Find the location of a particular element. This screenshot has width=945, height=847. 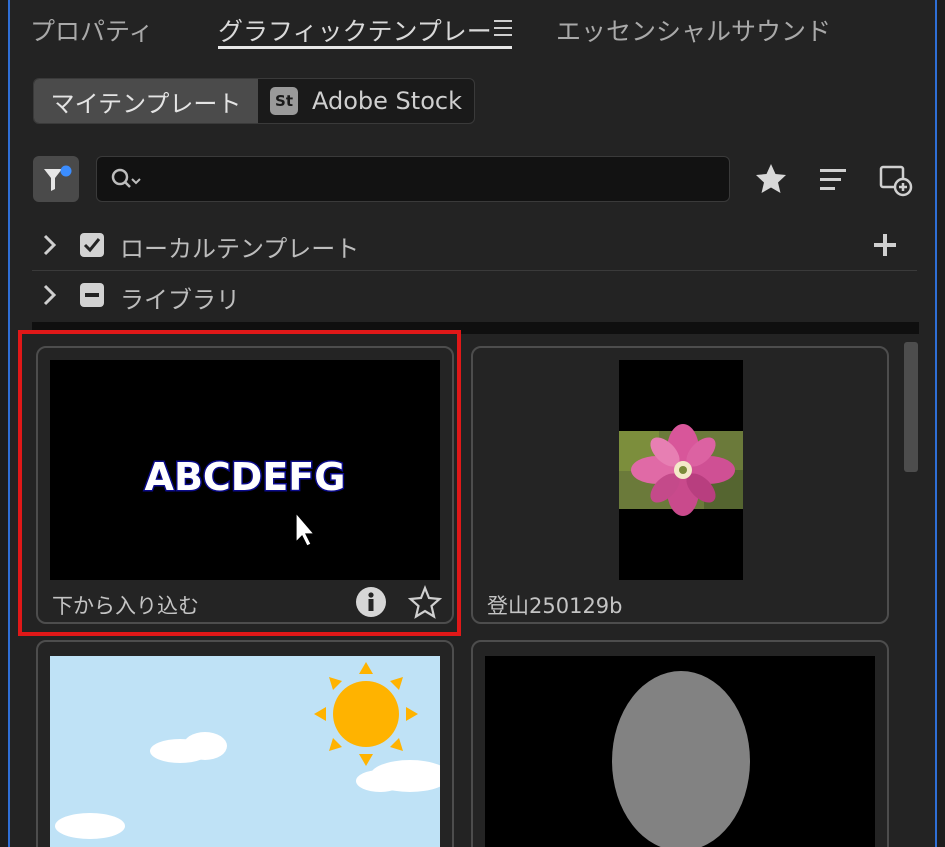

card-label: 登山250129b is located at coordinates (555, 606).